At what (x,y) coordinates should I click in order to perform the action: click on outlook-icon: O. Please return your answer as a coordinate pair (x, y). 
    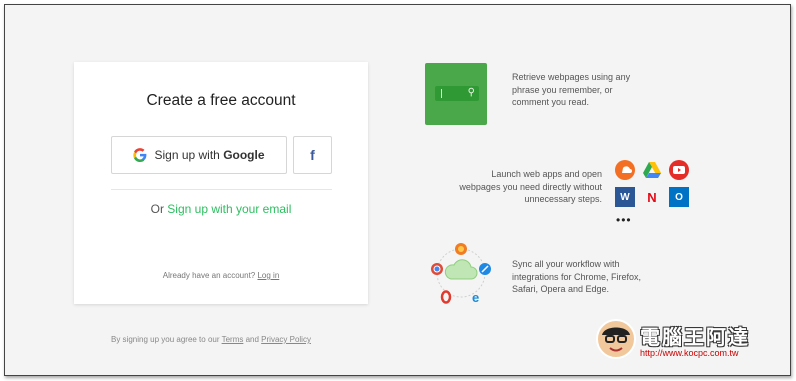
    Looking at the image, I should click on (679, 197).